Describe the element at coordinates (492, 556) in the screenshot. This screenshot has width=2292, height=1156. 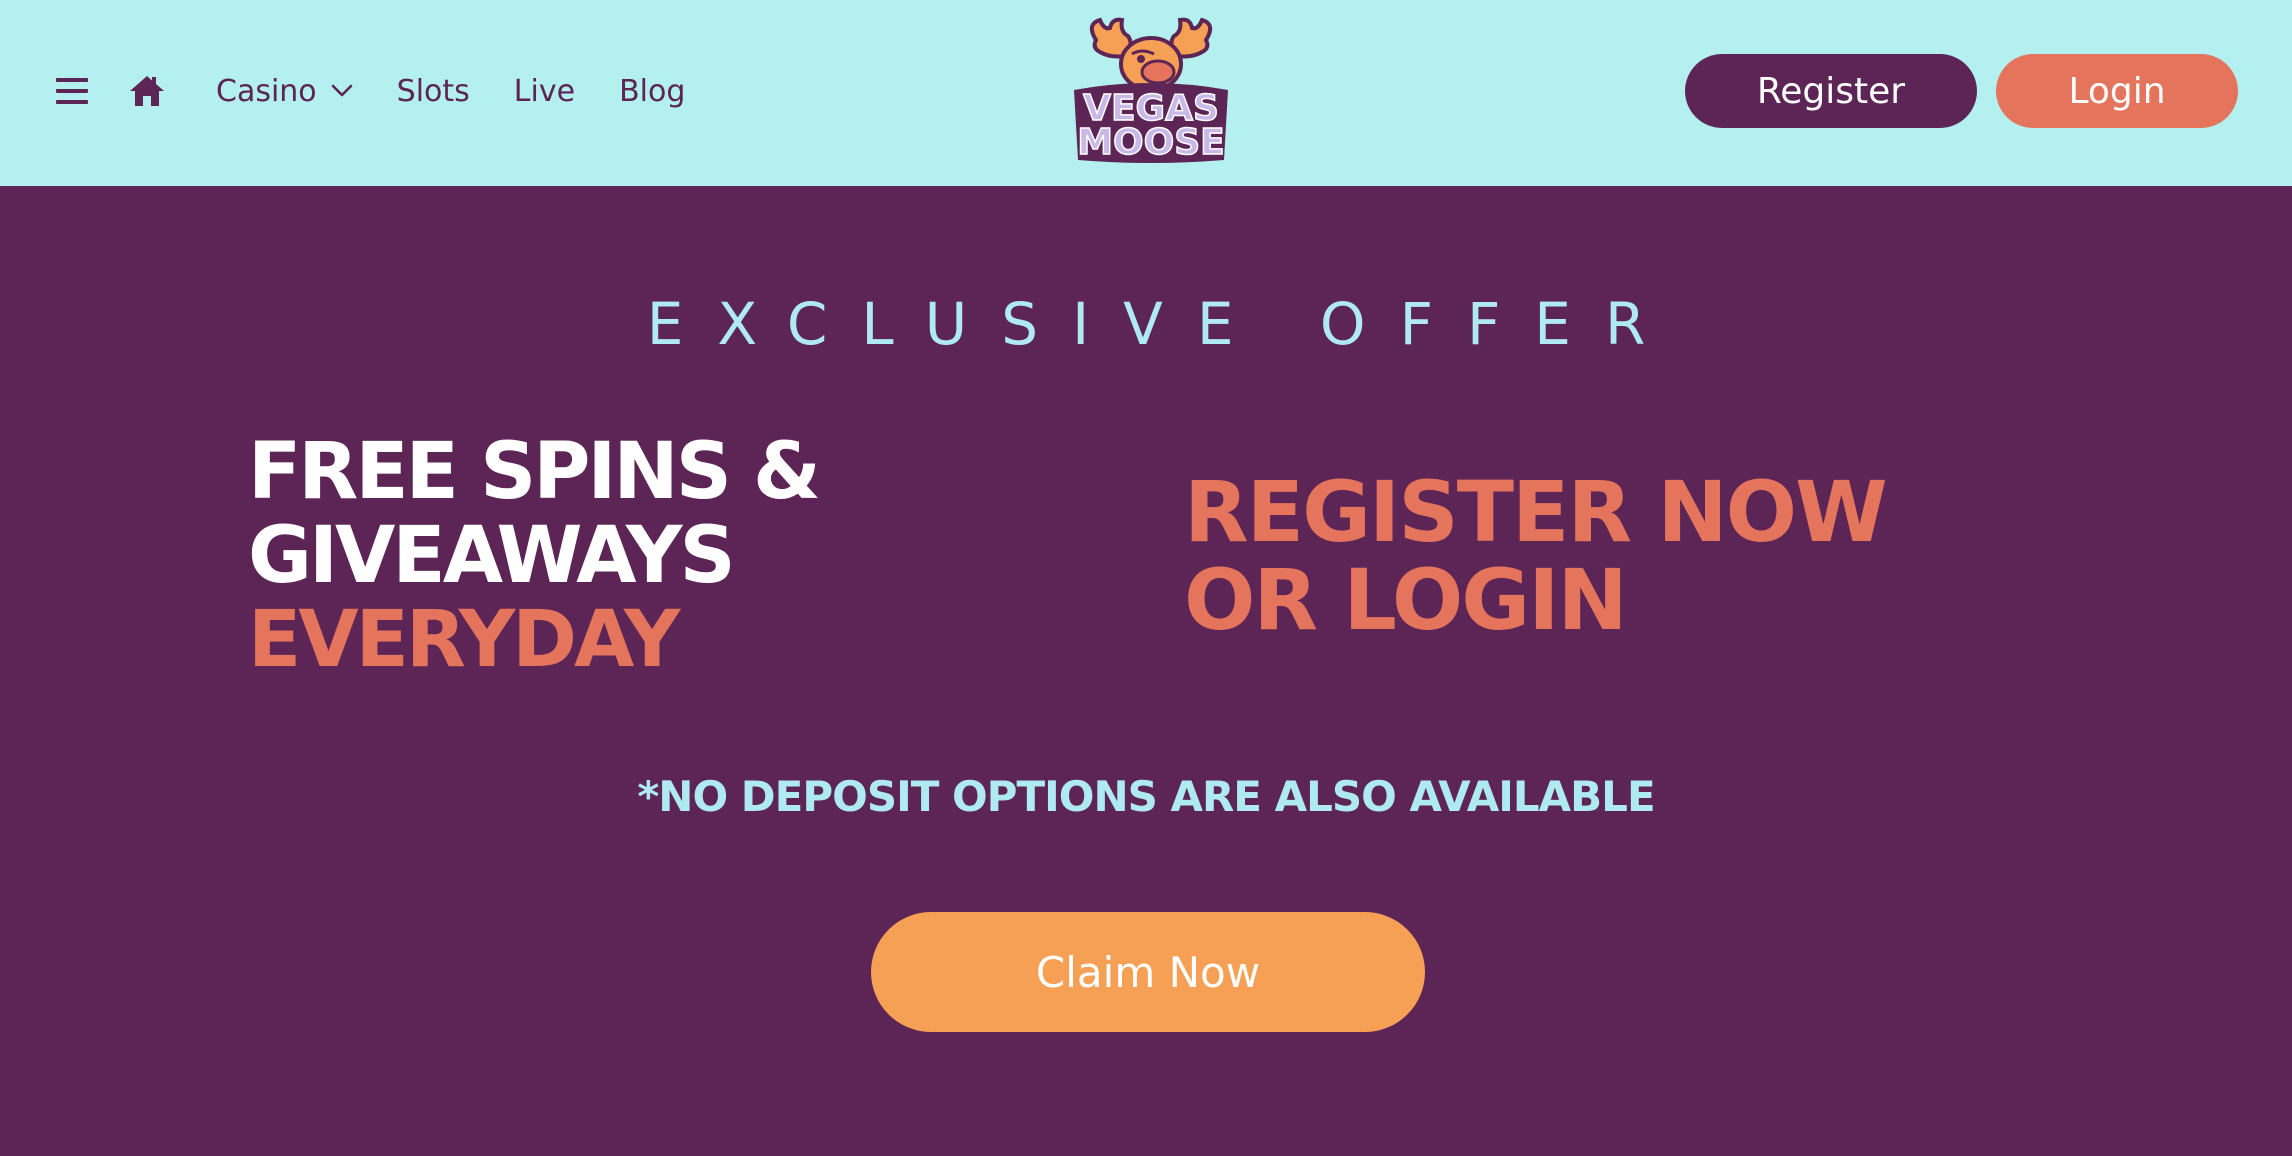
I see `headline-left-line2: GIVEAWAYS` at that location.